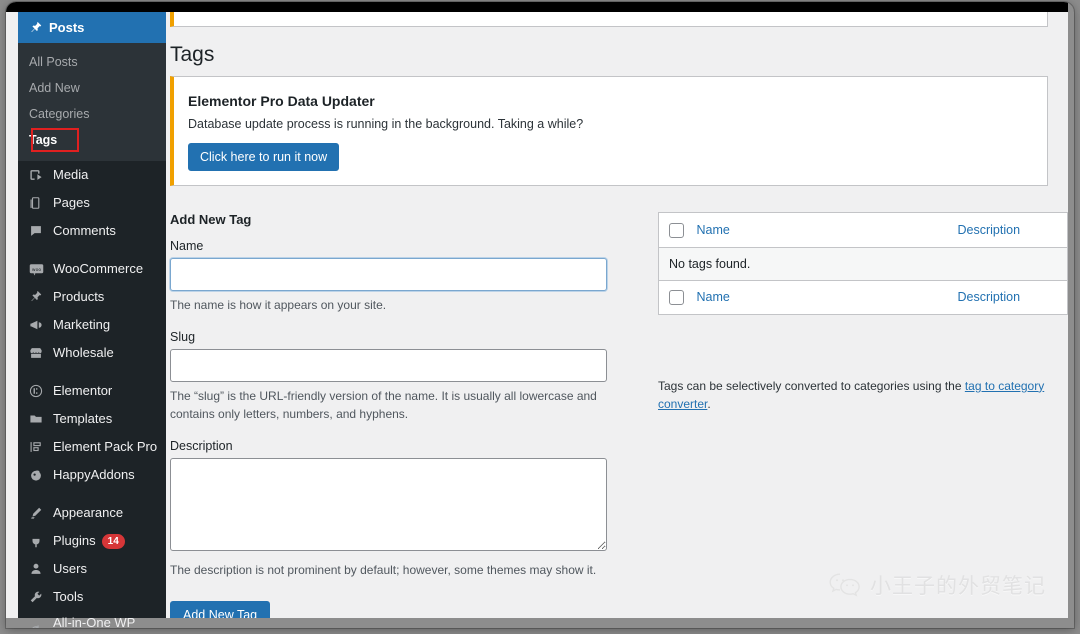 The height and width of the screenshot is (634, 1080). I want to click on sidebar-item-media: Media, so click(92, 175).